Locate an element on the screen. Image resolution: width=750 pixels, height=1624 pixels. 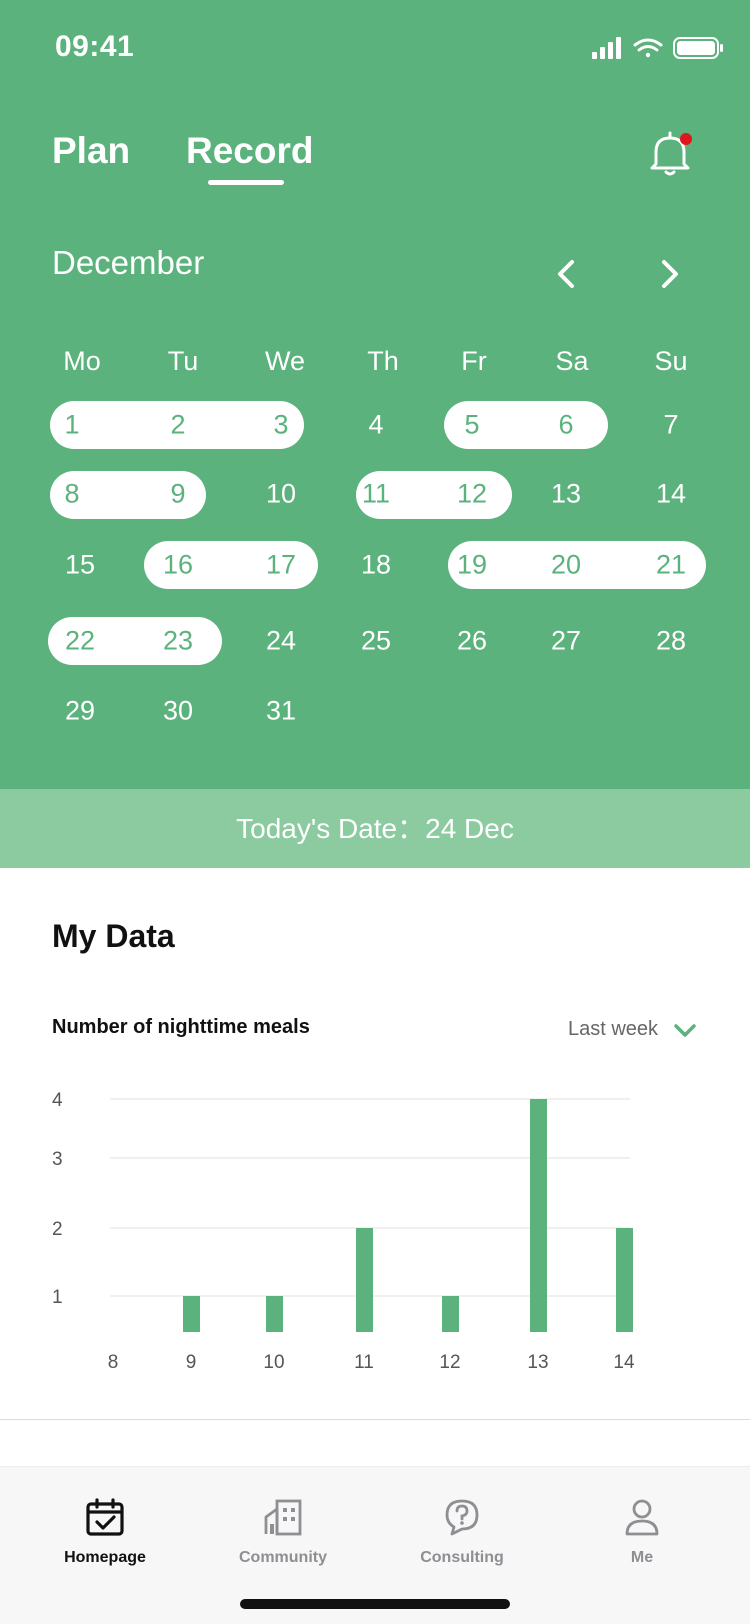
x-tick-label: 8 is located at coordinates (113, 1362).